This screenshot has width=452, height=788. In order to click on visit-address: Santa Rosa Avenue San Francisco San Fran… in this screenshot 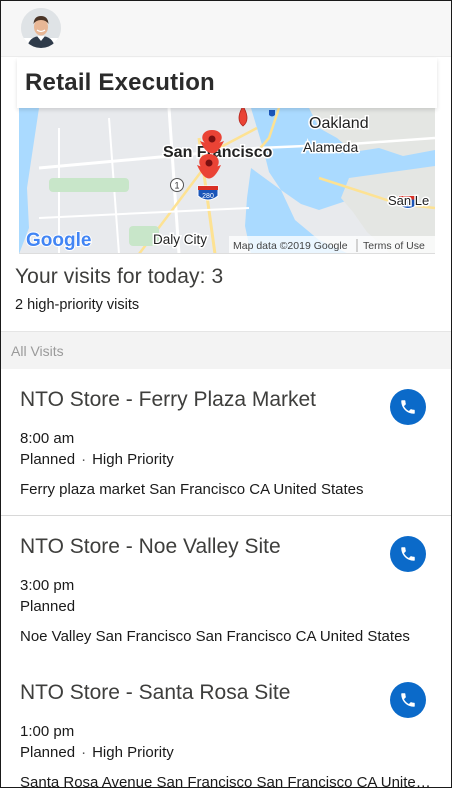, I will do `click(227, 781)`.